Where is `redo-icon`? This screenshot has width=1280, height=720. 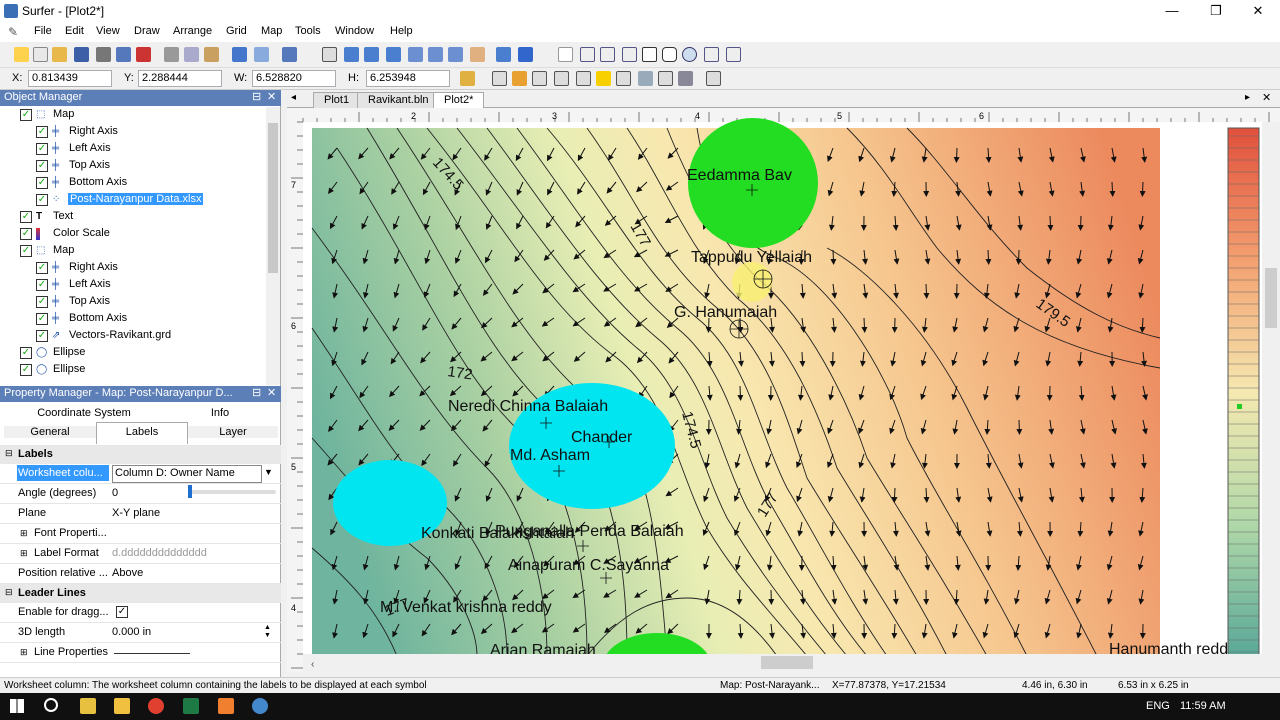
redo-icon is located at coordinates (261, 54).